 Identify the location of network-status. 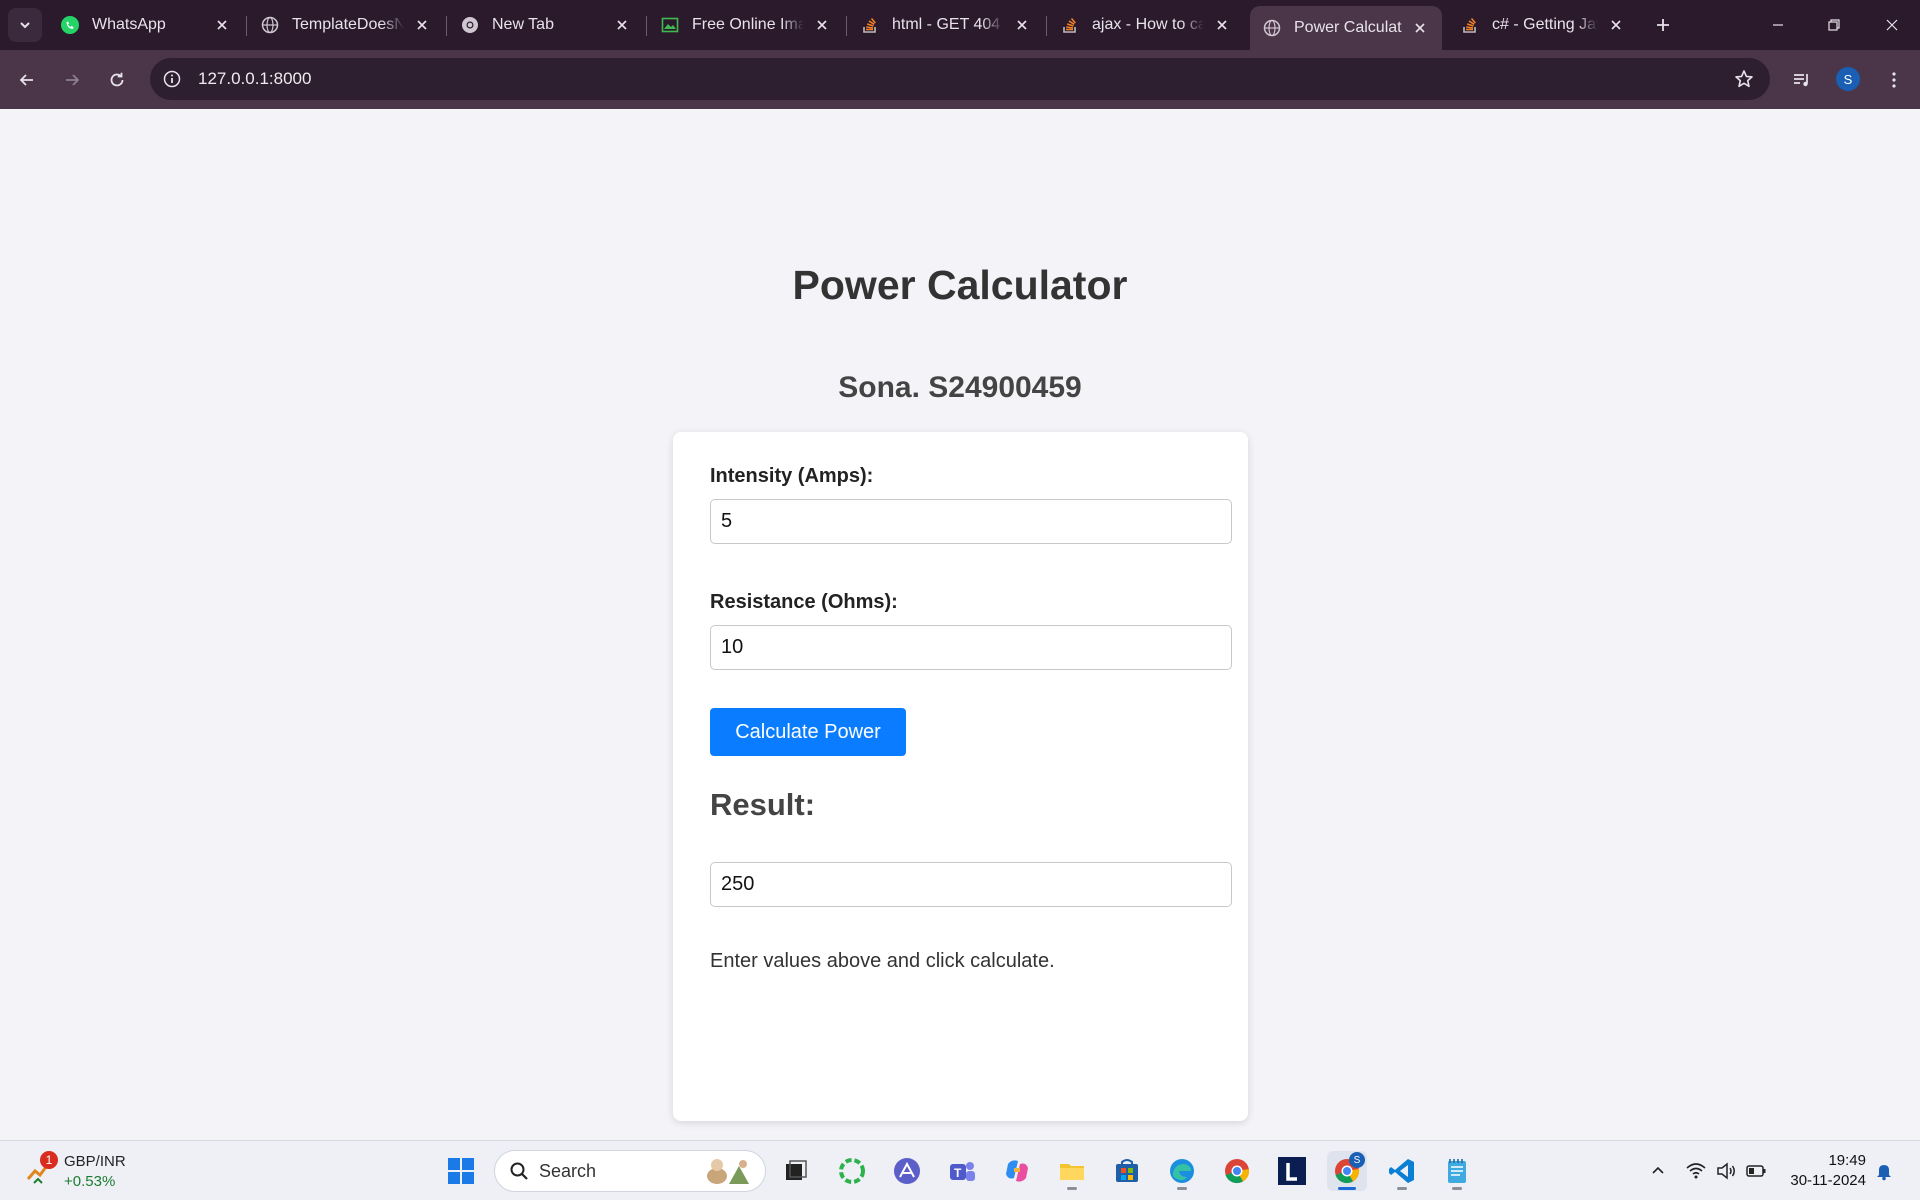
(1696, 1171).